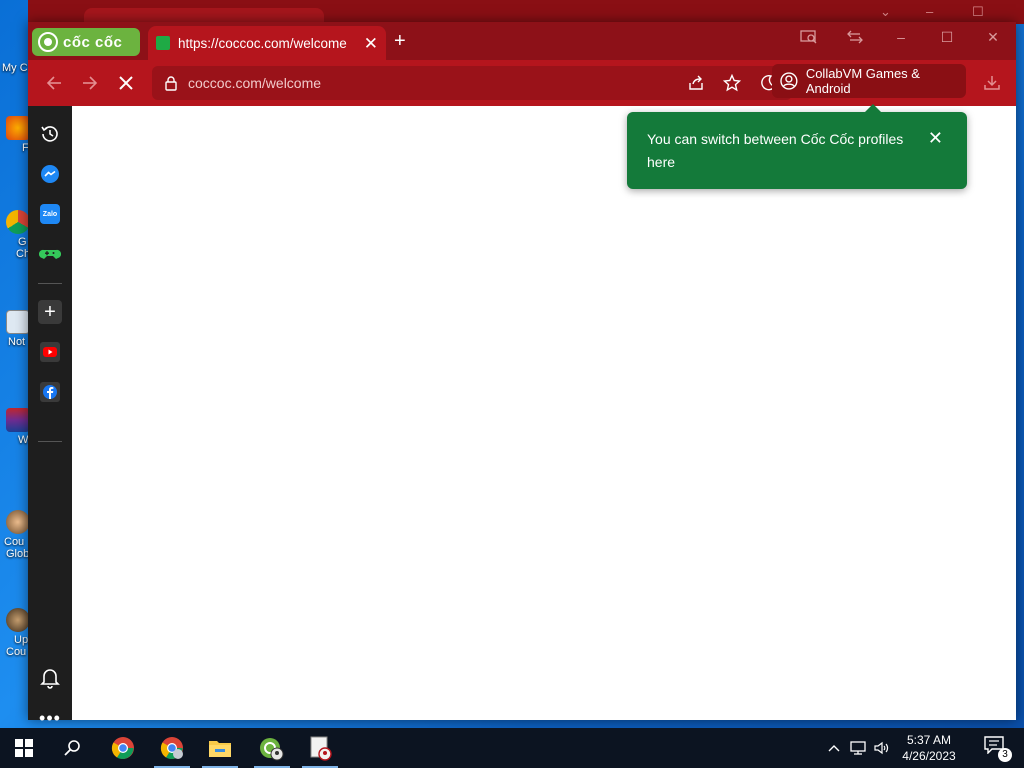 The width and height of the screenshot is (1024, 768). Describe the element at coordinates (18, 128) in the screenshot. I see `firefox-icon` at that location.